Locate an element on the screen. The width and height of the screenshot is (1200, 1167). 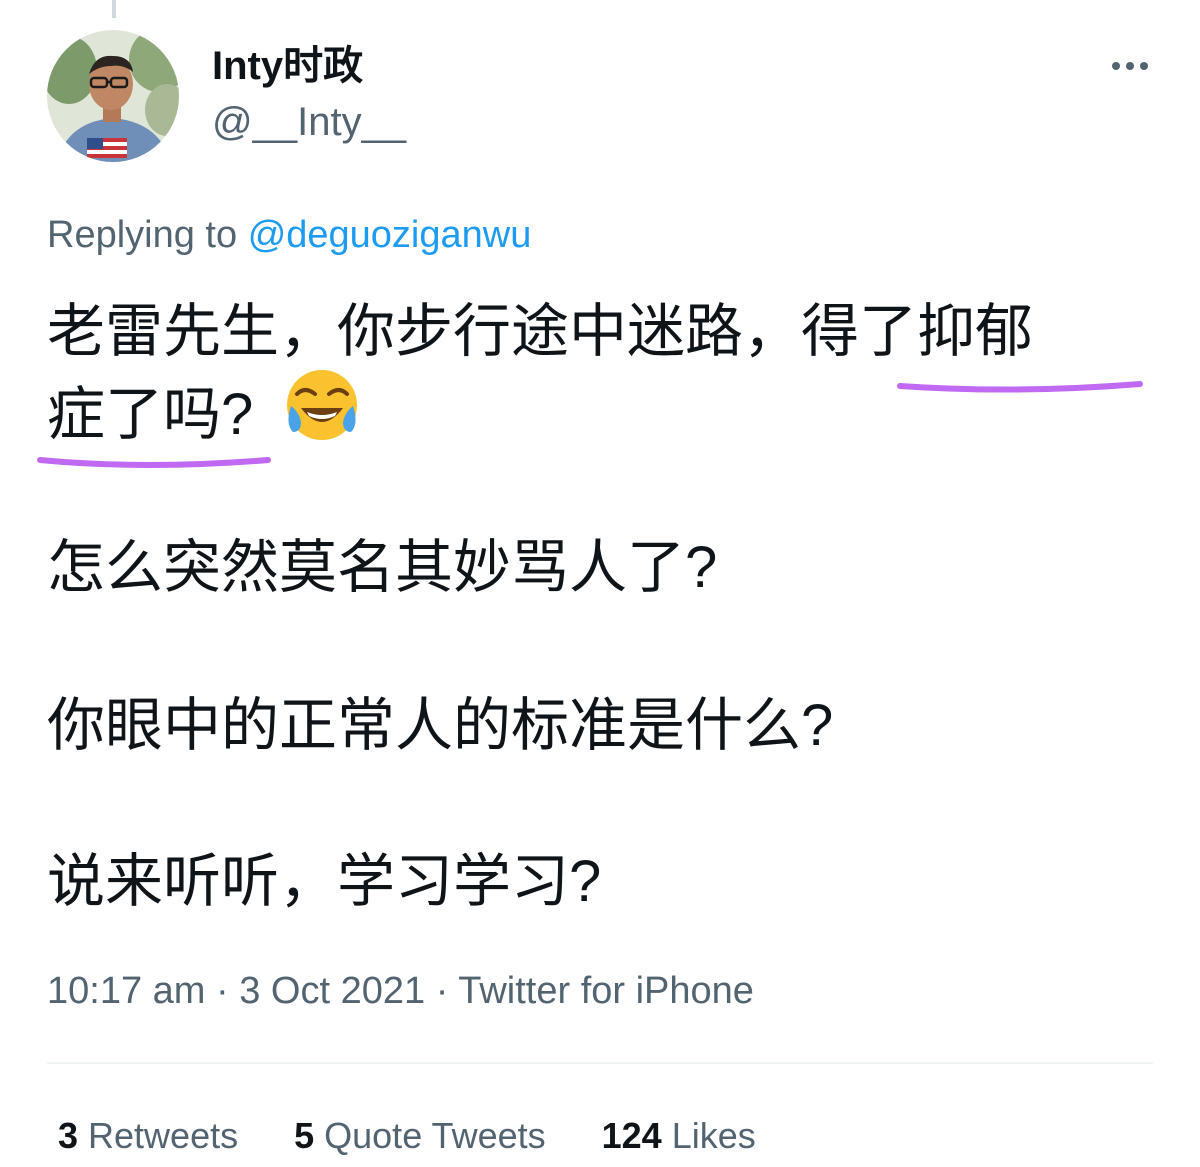
tweet-text-line: 说来听听，学习学习? is located at coordinates (324, 881).